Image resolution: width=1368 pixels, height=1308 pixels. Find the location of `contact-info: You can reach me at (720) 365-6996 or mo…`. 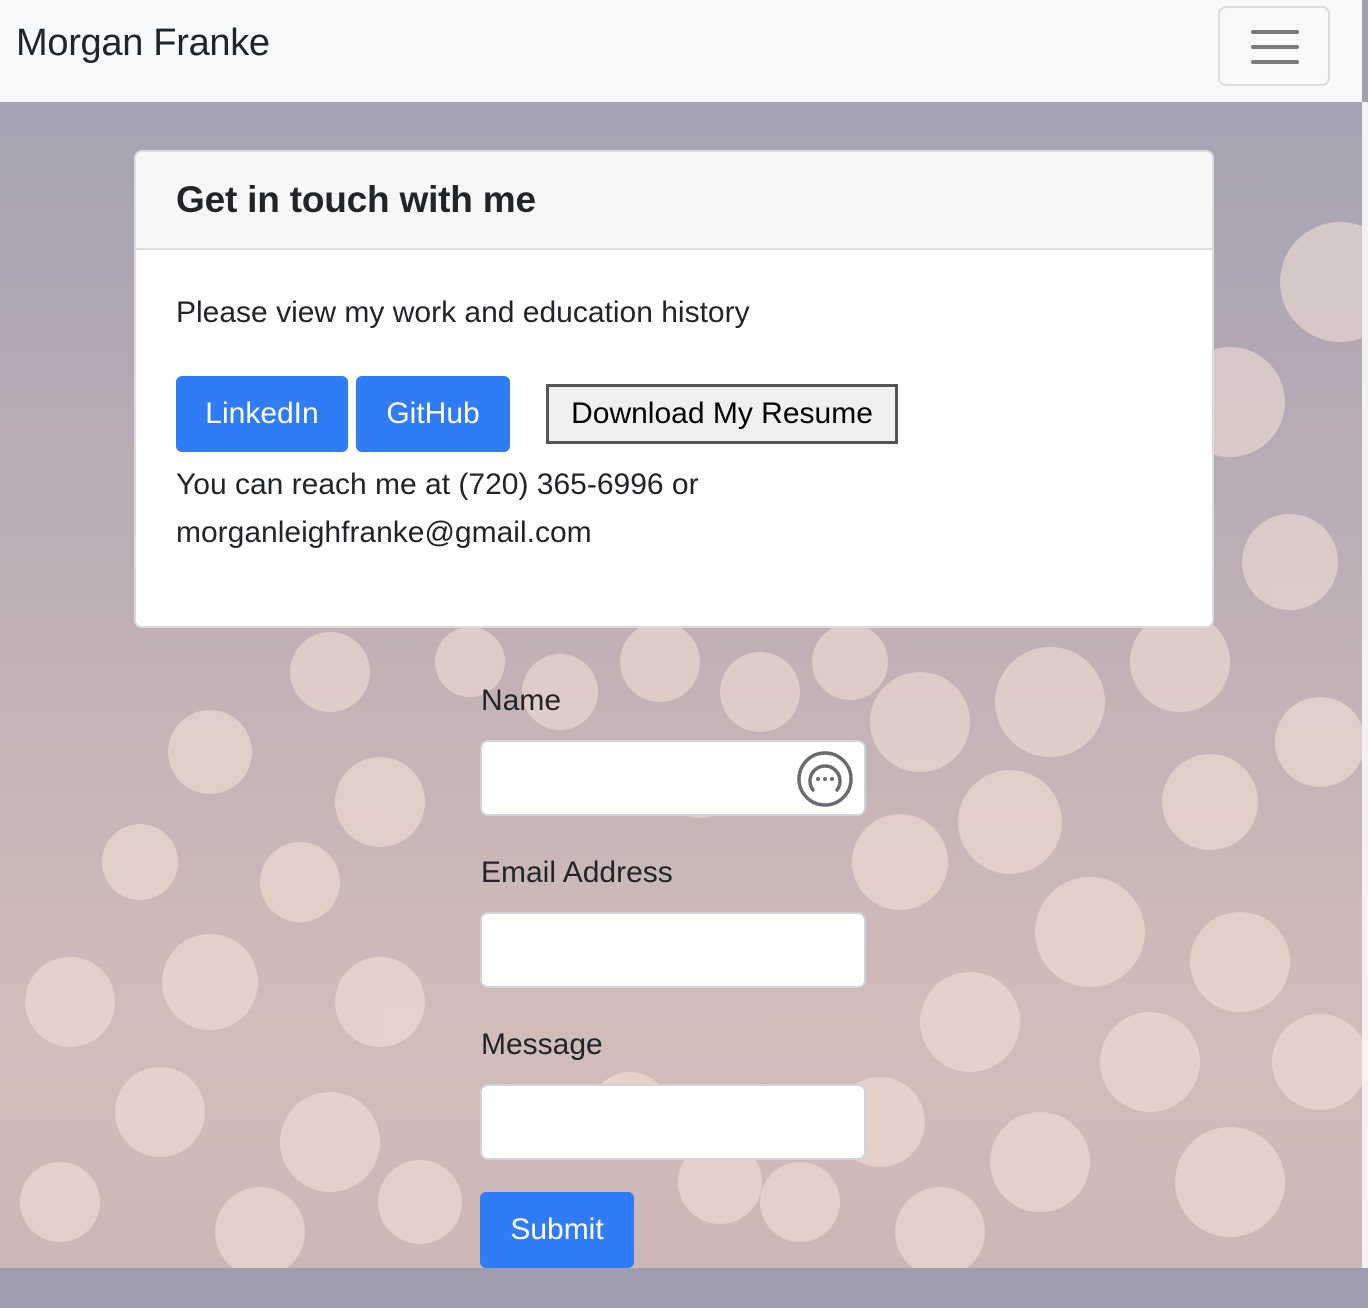

contact-info: You can reach me at (720) 365-6996 or mo… is located at coordinates (526, 509).